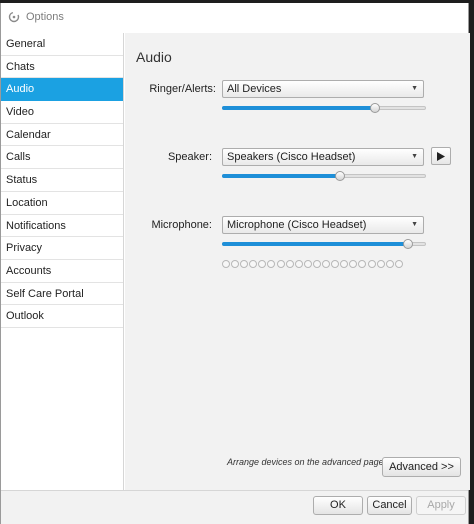 The image size is (474, 524). What do you see at coordinates (45, 17) in the screenshot?
I see `window-title: Options` at bounding box center [45, 17].